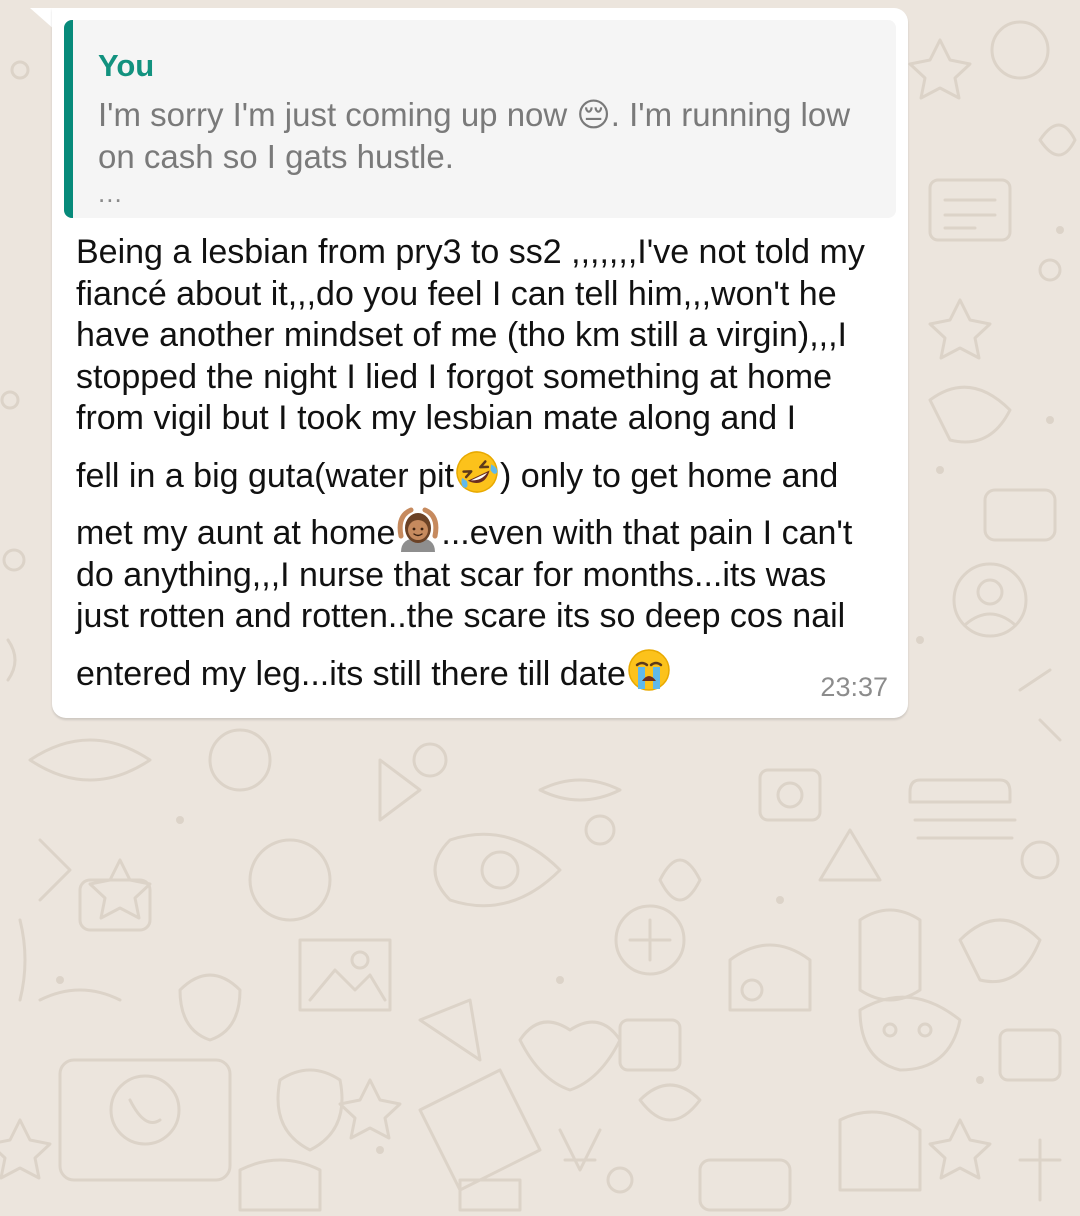 This screenshot has width=1080, height=1216. What do you see at coordinates (265, 475) in the screenshot?
I see `message-line-part: fell in a big guta(water pit` at bounding box center [265, 475].